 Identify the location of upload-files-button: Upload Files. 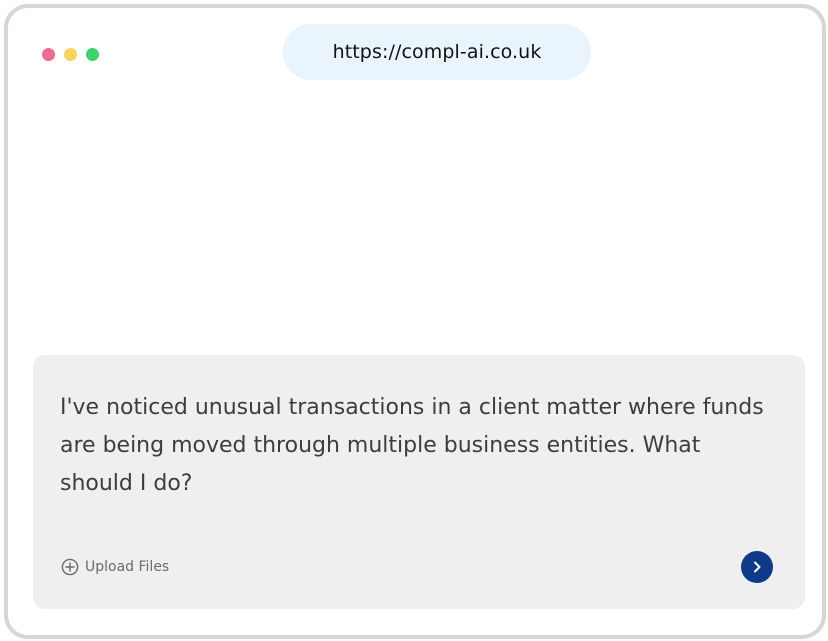
(115, 567).